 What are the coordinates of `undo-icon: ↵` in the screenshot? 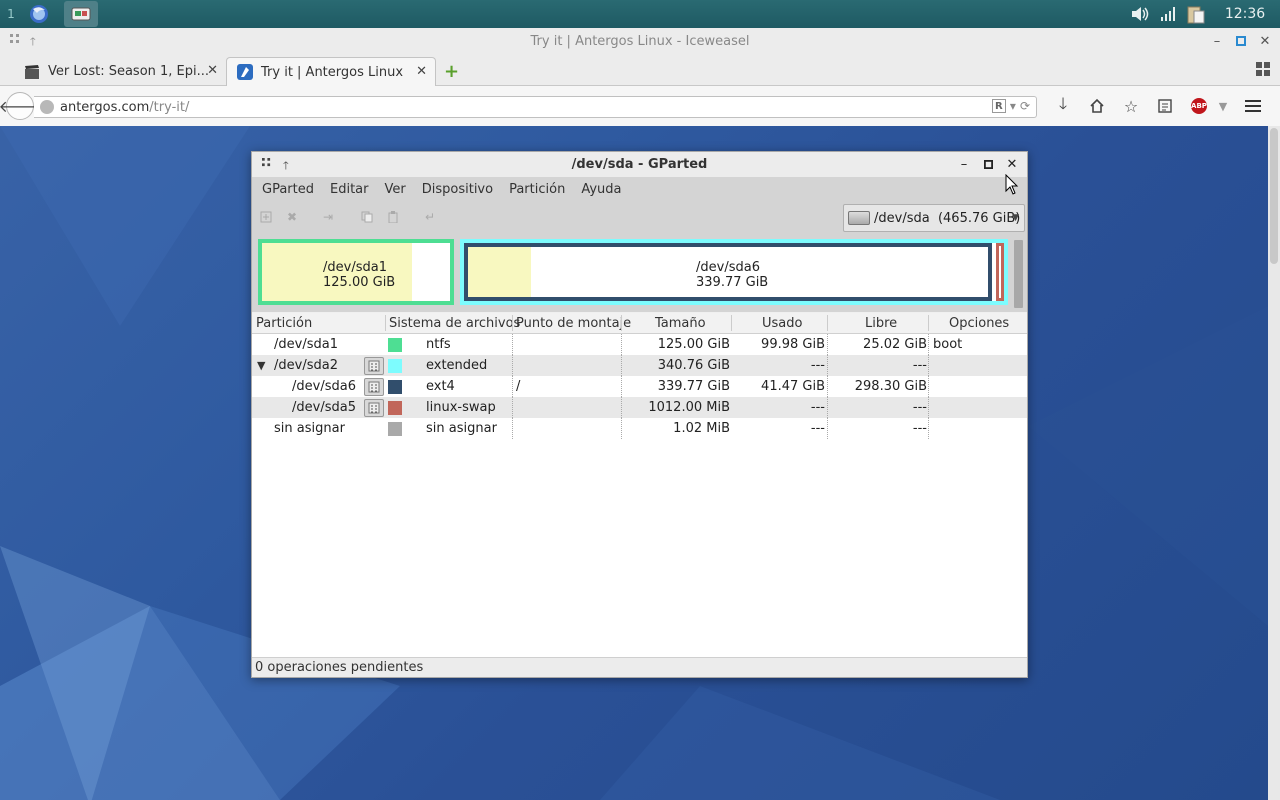 It's located at (430, 217).